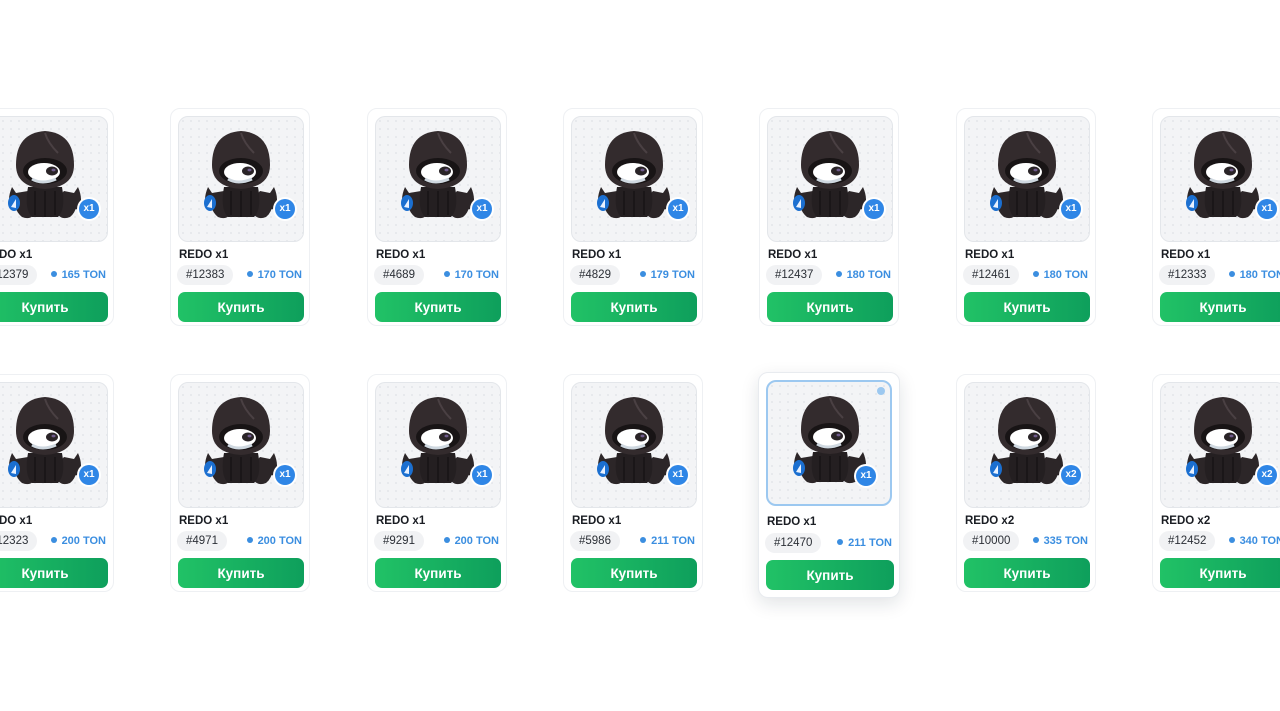 This screenshot has height=711, width=1280. I want to click on nft-card: x1 REDO x1 #4971 200 TON Купить, so click(240, 483).